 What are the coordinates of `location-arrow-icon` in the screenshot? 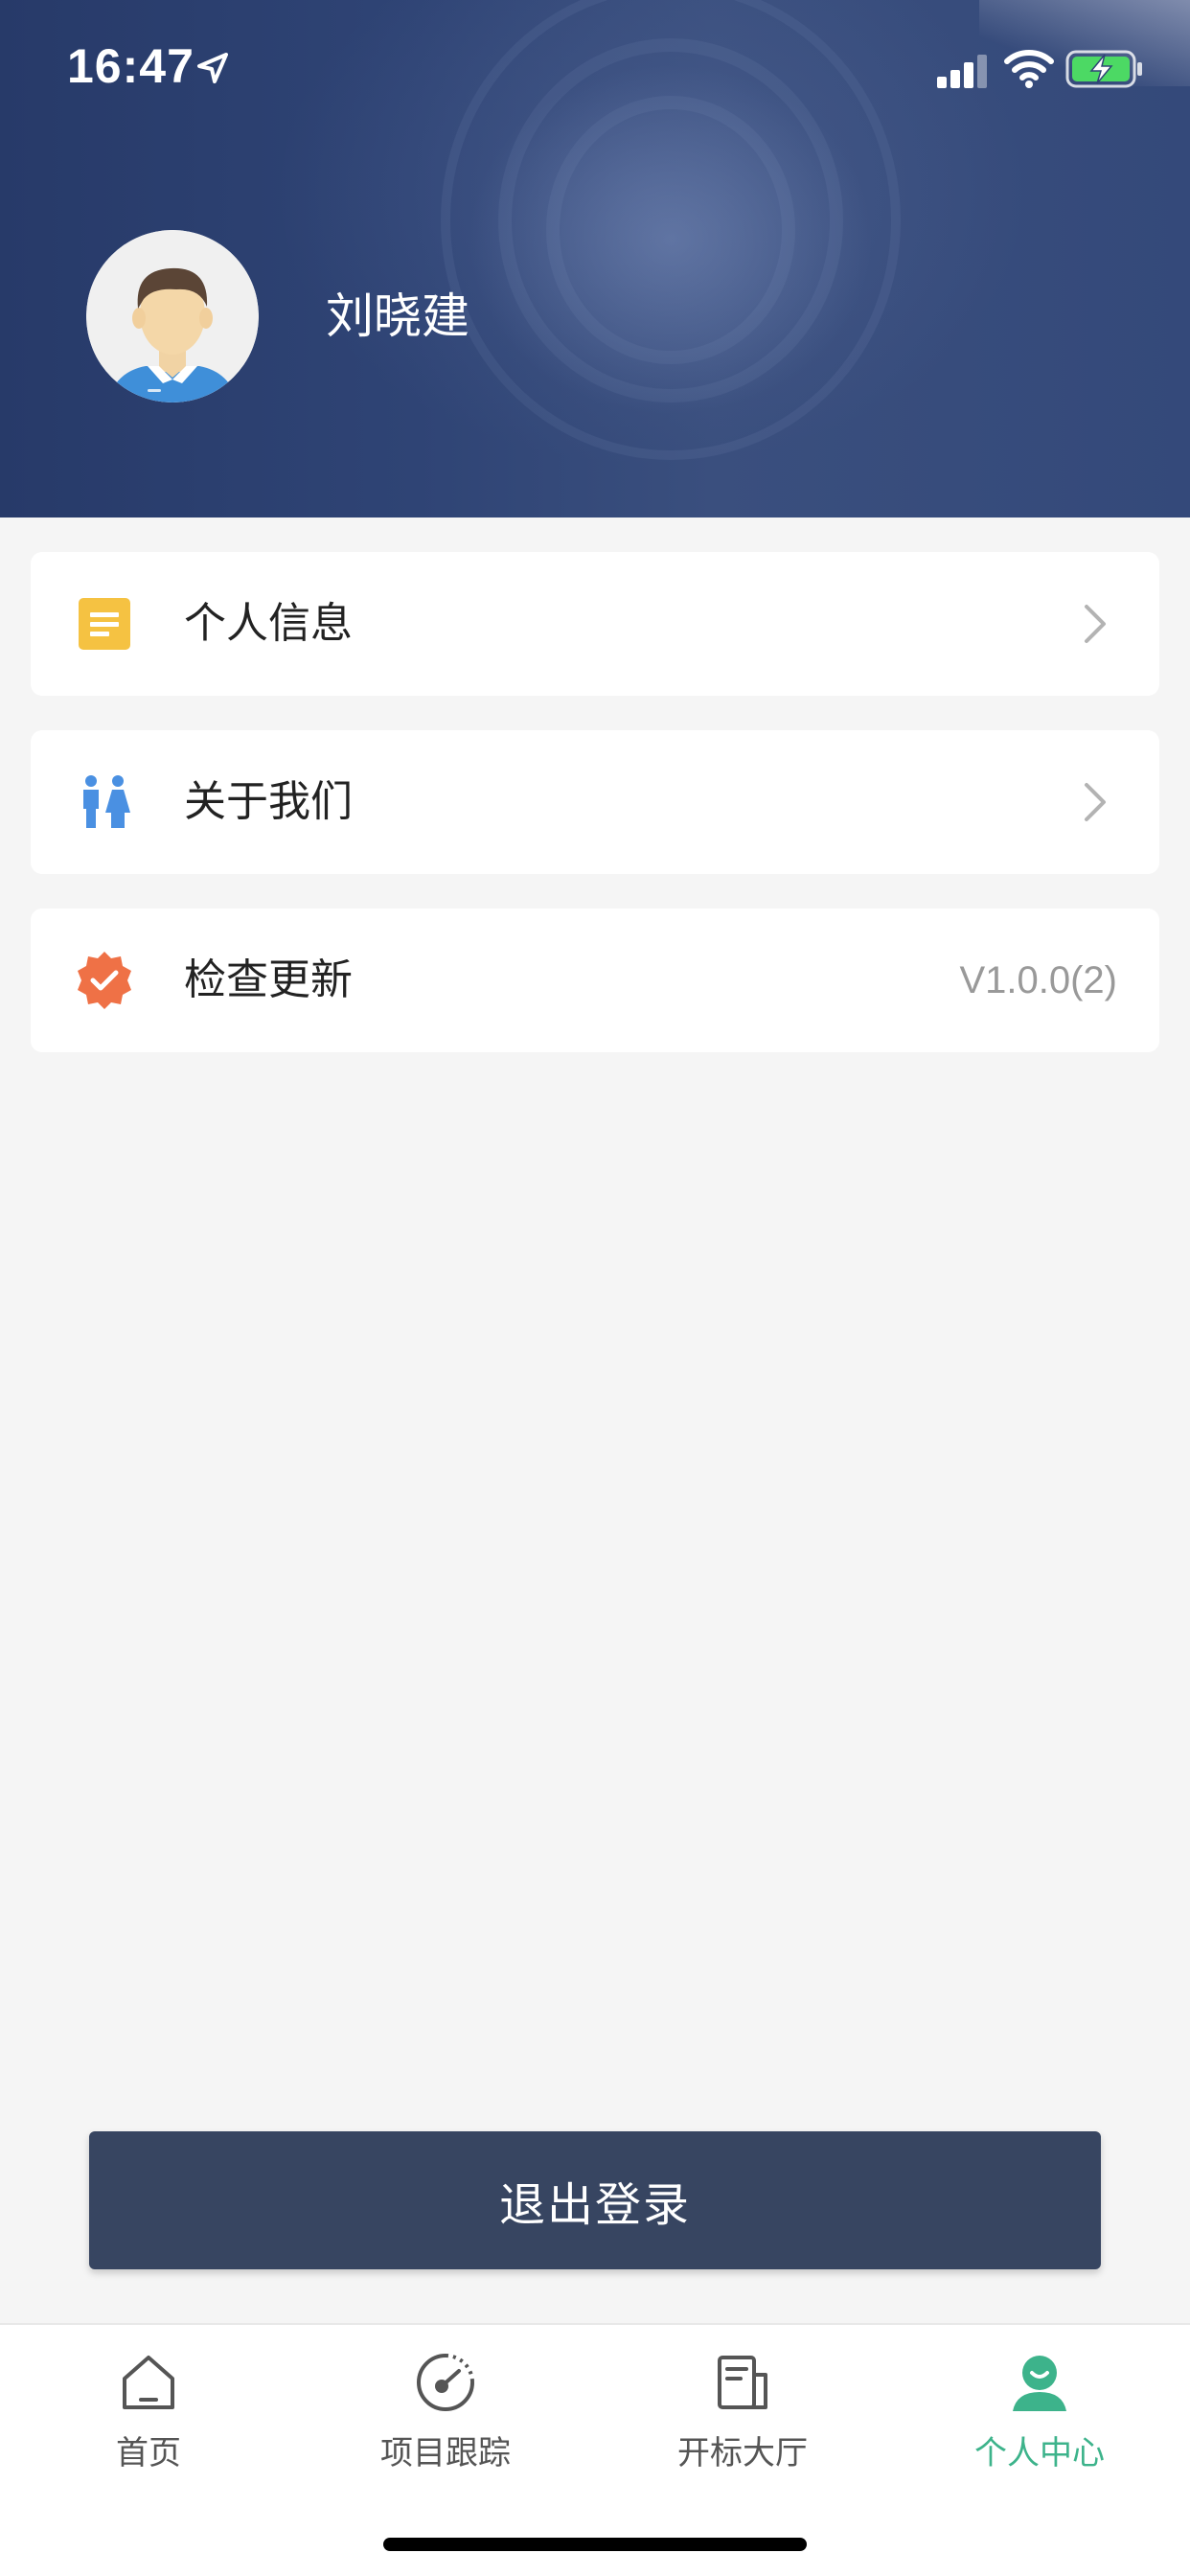 It's located at (213, 68).